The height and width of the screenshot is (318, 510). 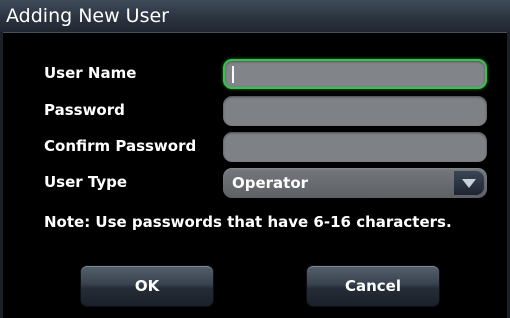 I want to click on text-cursor, so click(x=233, y=74).